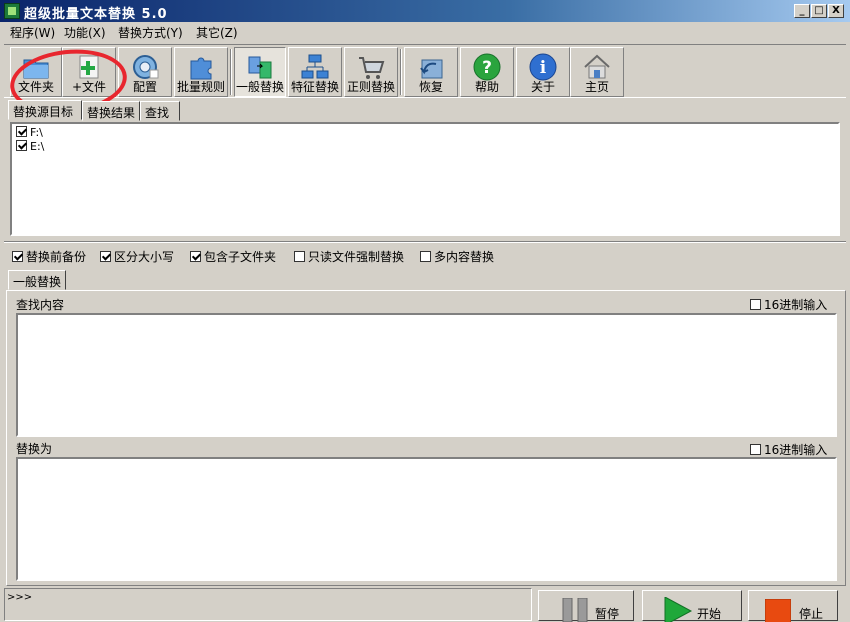 The width and height of the screenshot is (850, 622). Describe the element at coordinates (425, 242) in the screenshot. I see `divider` at that location.